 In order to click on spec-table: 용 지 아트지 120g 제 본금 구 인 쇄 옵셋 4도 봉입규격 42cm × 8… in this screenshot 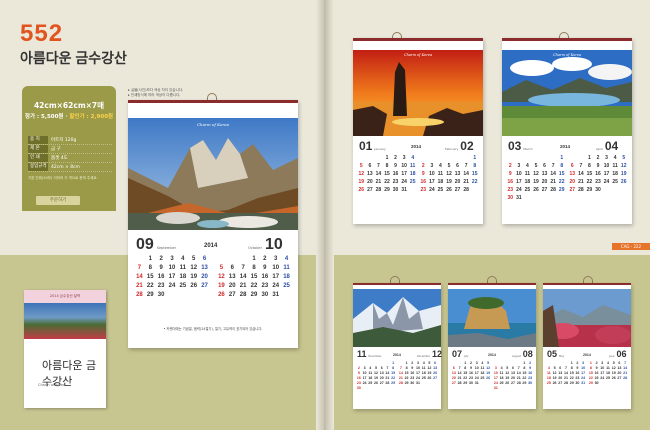, I will do `click(70, 154)`.